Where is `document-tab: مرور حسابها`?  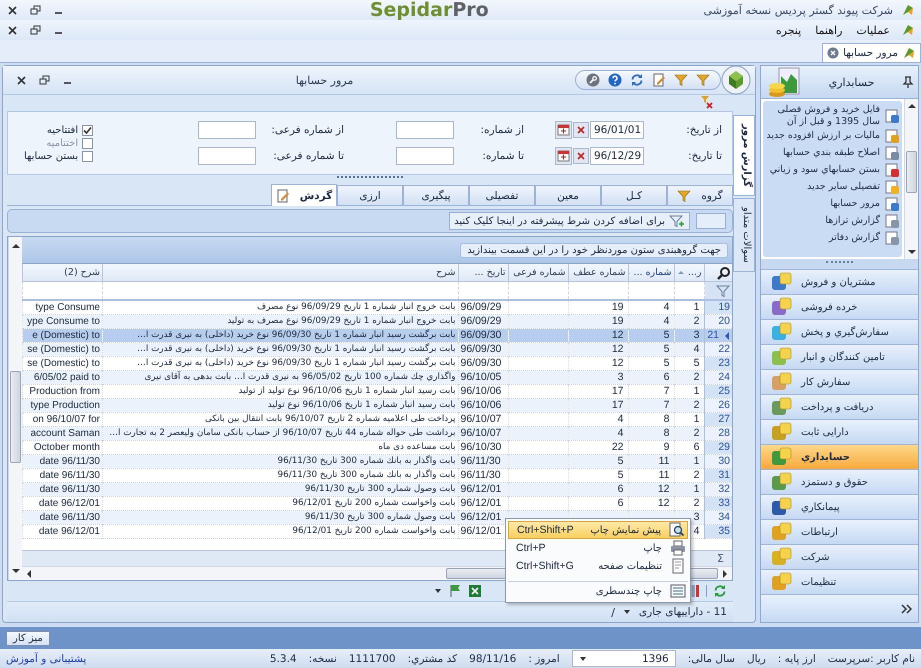 document-tab: مرور حسابها is located at coordinates (871, 52).